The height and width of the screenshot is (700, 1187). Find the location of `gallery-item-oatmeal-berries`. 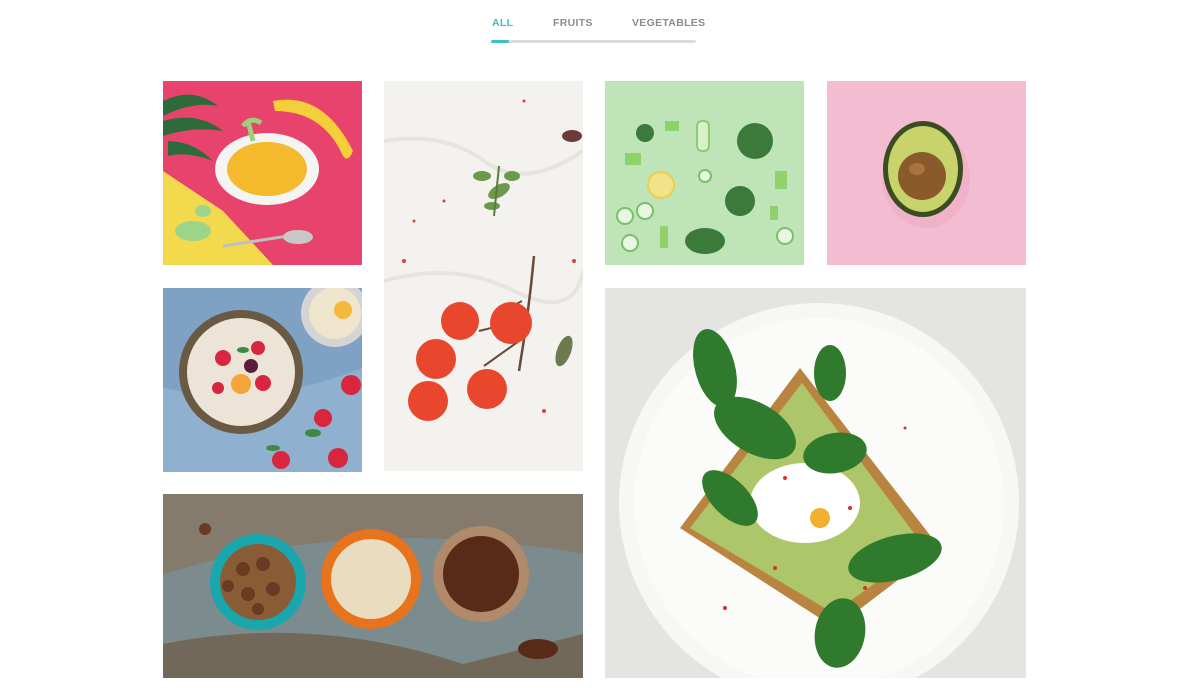

gallery-item-oatmeal-berries is located at coordinates (262, 380).